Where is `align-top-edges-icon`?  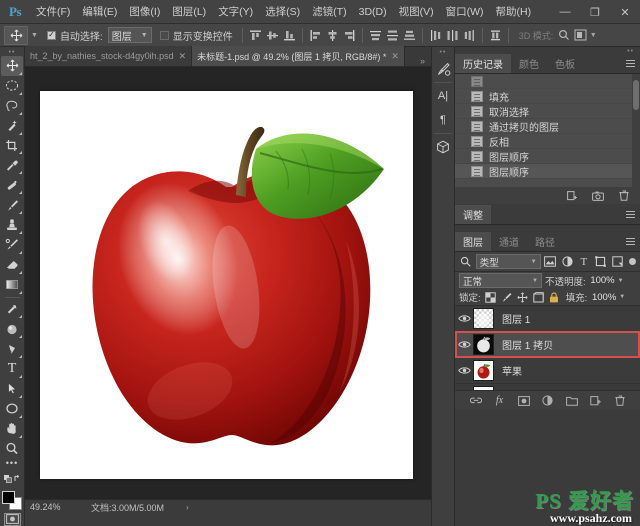 align-top-edges-icon is located at coordinates (255, 35).